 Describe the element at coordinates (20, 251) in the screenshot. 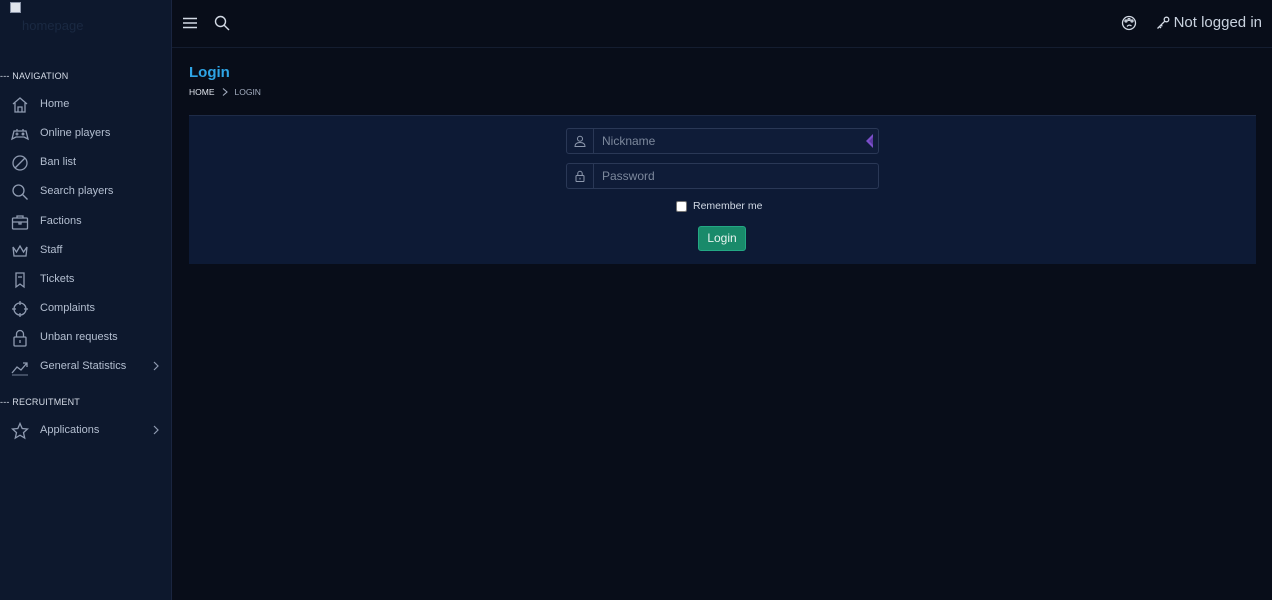

I see `crown-icon` at that location.